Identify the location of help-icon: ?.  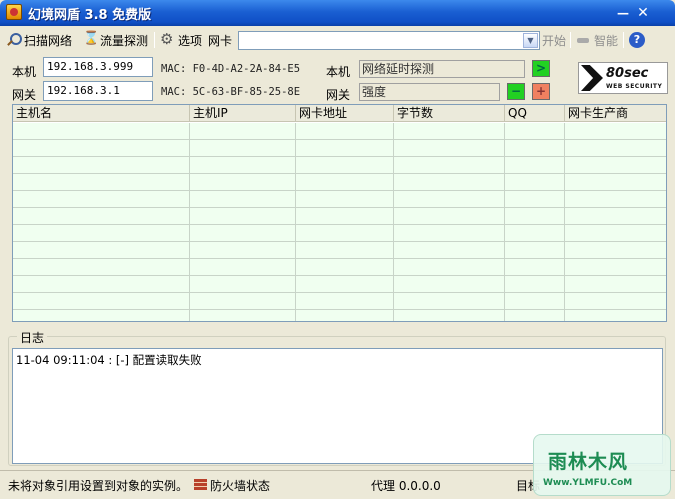
(637, 40).